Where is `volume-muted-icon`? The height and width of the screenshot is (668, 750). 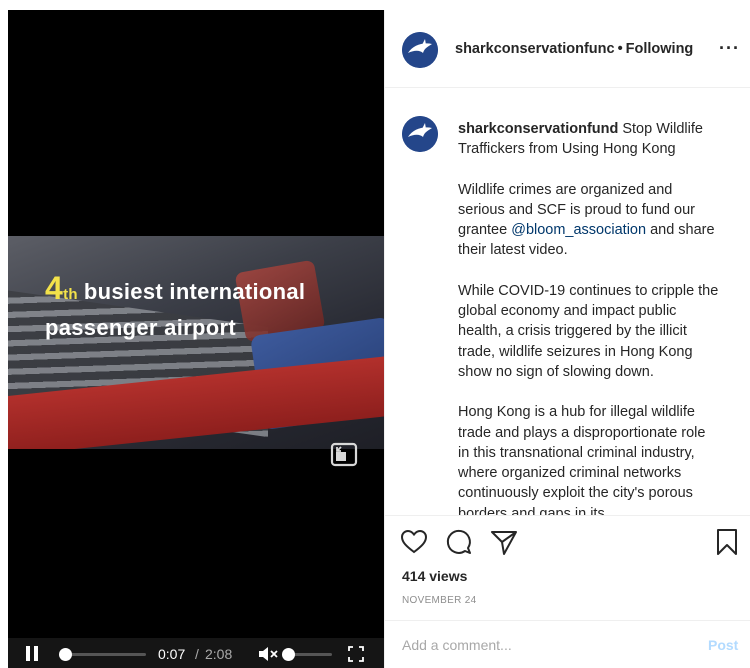
volume-muted-icon is located at coordinates (269, 654).